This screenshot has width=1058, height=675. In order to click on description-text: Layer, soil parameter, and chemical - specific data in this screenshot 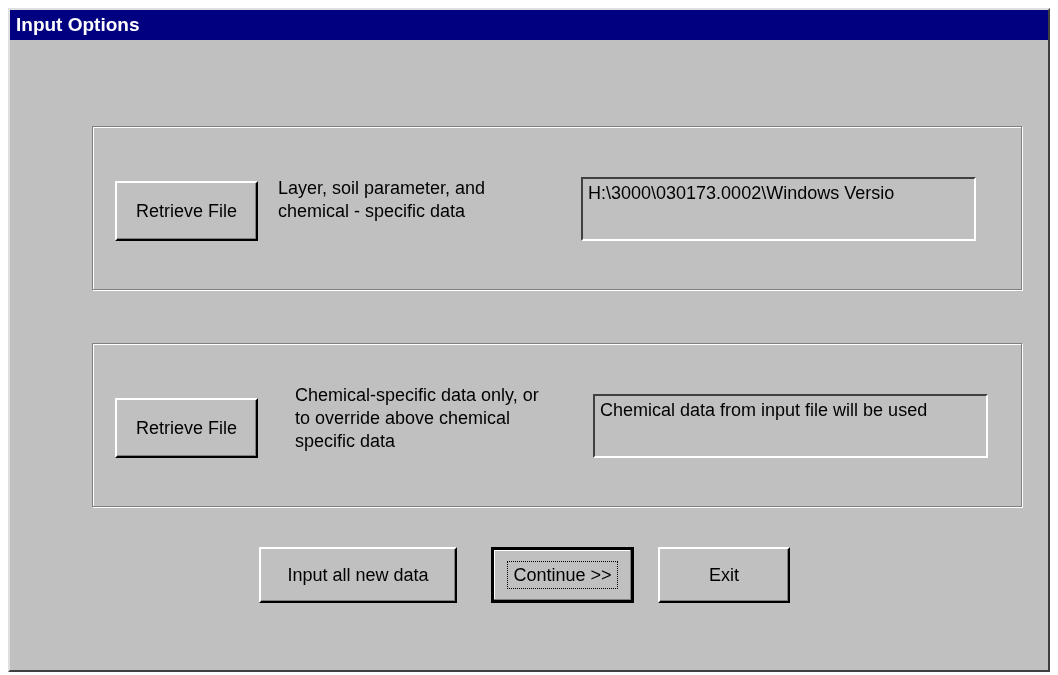, I will do `click(382, 200)`.